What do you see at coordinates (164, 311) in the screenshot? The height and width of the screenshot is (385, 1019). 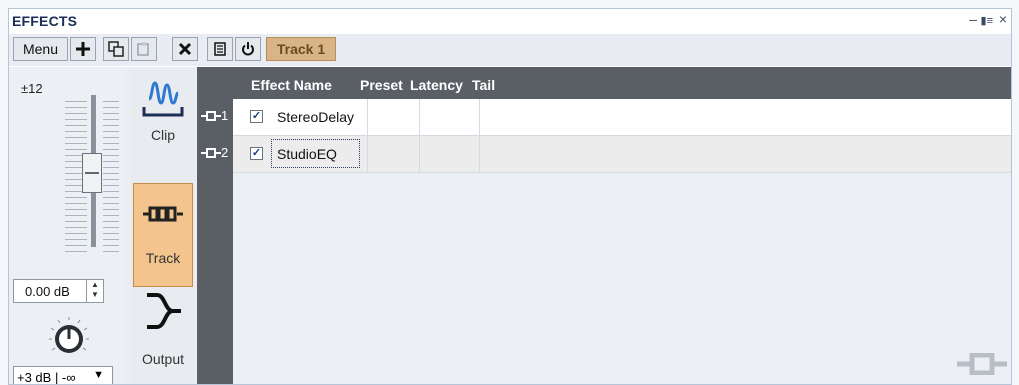 I see `output-route-icon` at bounding box center [164, 311].